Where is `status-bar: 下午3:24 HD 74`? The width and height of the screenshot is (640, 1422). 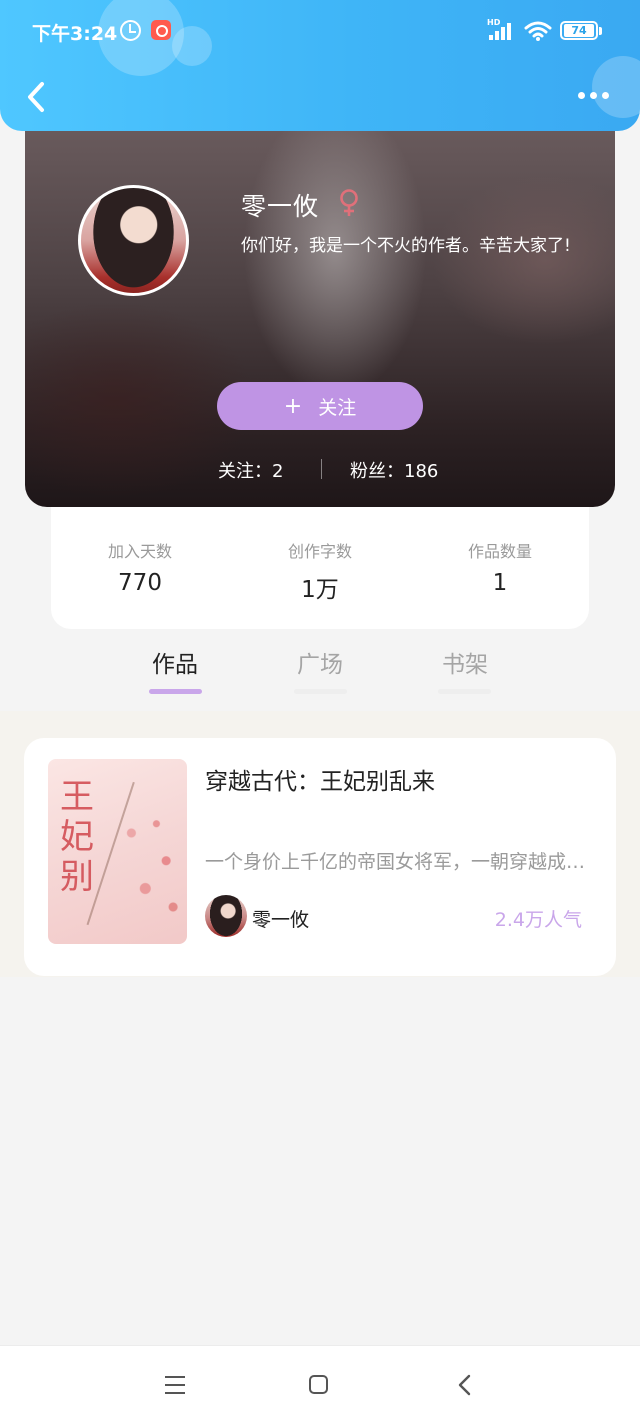
status-bar: 下午3:24 HD 74 is located at coordinates (320, 31).